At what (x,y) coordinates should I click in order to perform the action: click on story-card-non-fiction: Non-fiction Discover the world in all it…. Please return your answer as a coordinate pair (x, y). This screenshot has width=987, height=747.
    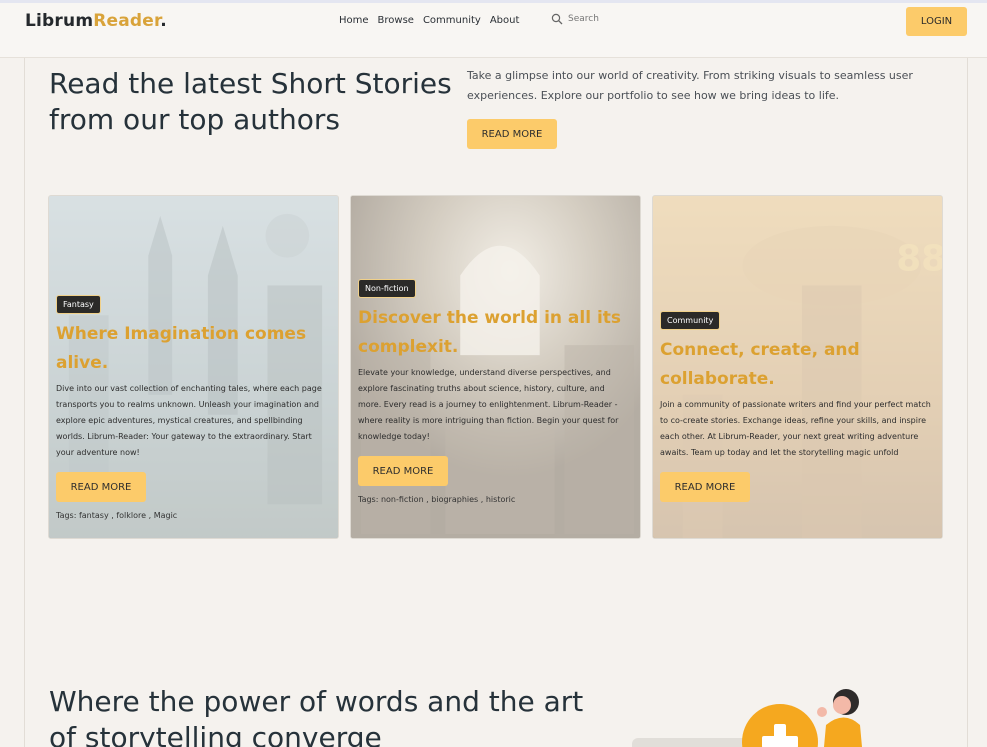
    Looking at the image, I should click on (495, 367).